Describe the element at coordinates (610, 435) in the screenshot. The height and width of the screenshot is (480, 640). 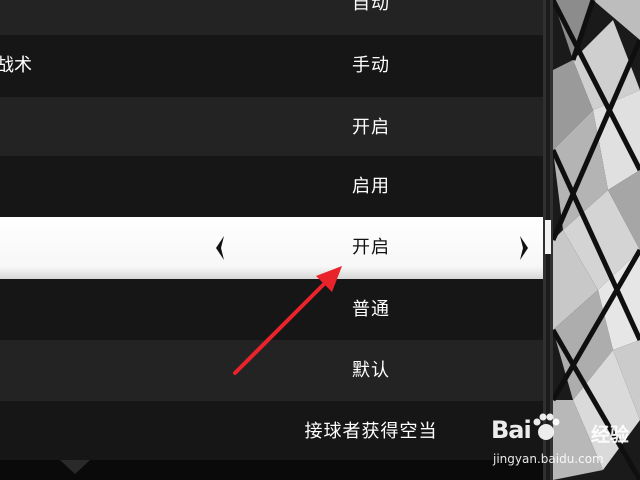
I see `watermark-suffix: 经验` at that location.